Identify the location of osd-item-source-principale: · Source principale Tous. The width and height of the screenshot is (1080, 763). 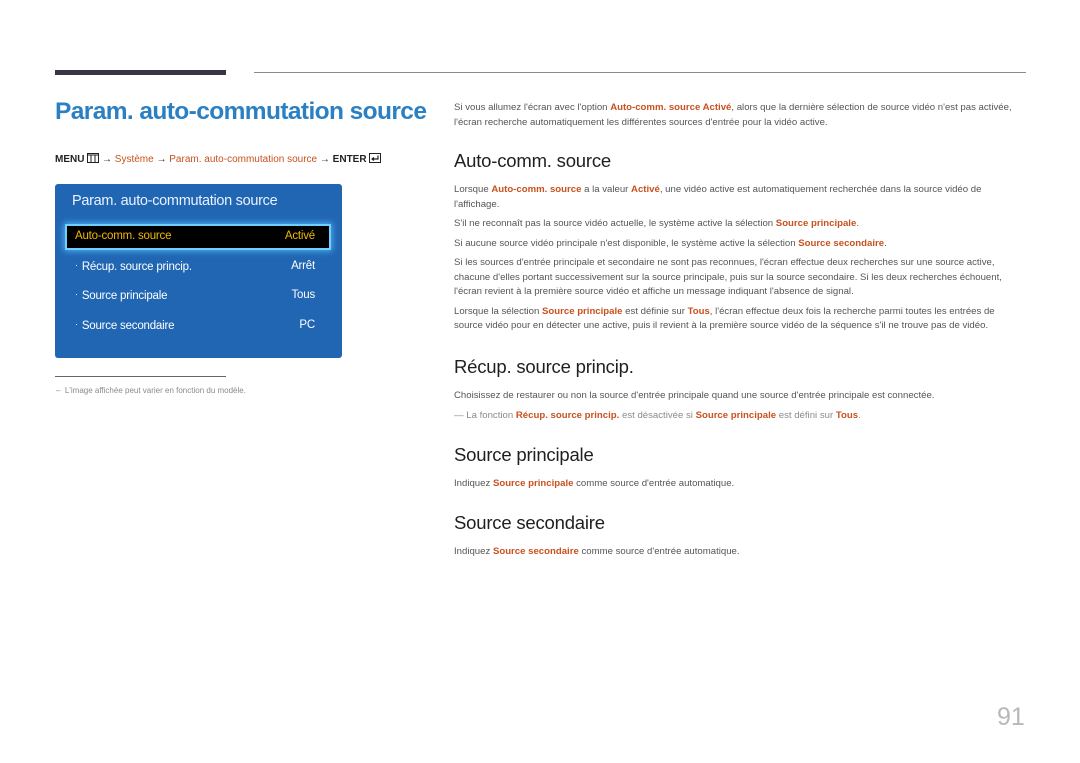
(198, 296).